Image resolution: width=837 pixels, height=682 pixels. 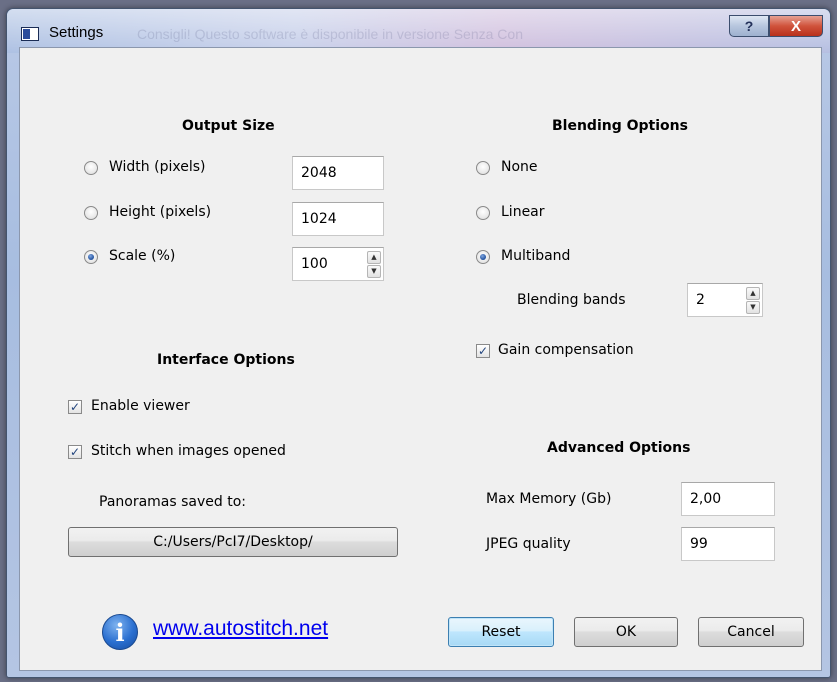 I want to click on width-radio, so click(x=91, y=168).